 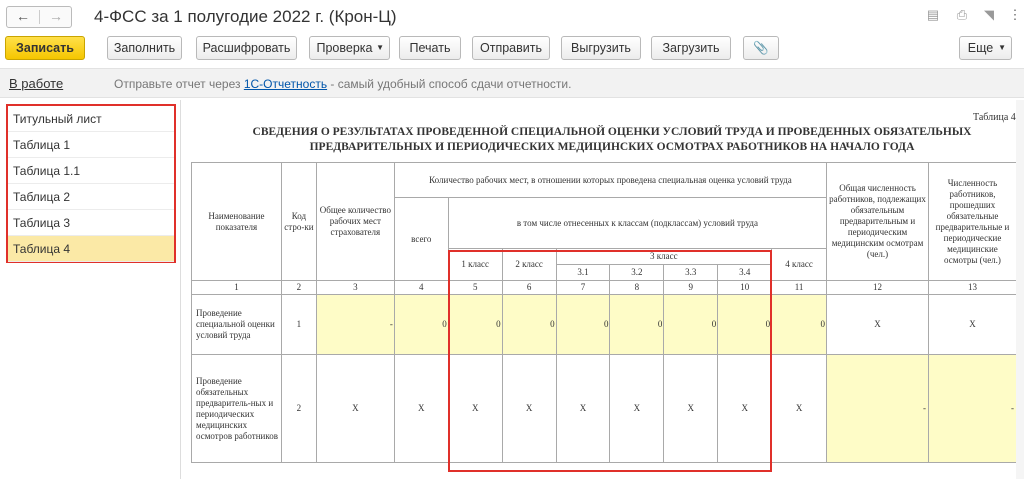 What do you see at coordinates (245, 16) in the screenshot?
I see `window-title: 4-ФСС за 1 полугодие 2022 г. (Крон-Ц)` at bounding box center [245, 16].